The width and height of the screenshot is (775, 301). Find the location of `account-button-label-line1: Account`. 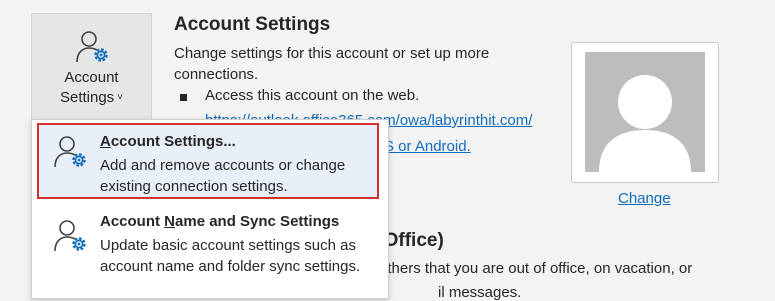

account-button-label-line1: Account is located at coordinates (91, 77).